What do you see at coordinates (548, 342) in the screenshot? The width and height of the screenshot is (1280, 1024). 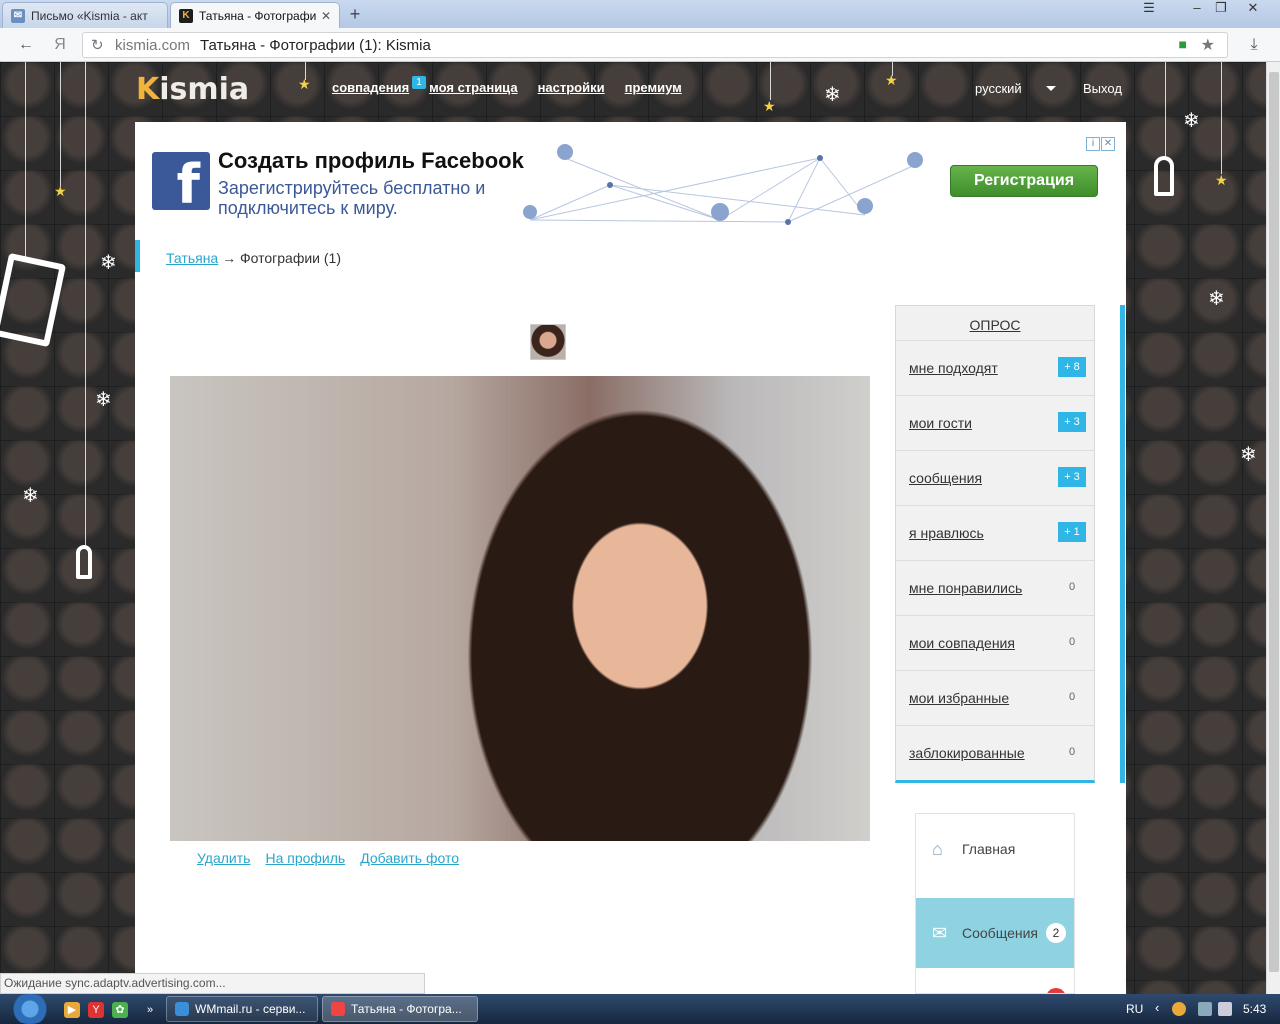 I see `photo-thumbnail` at bounding box center [548, 342].